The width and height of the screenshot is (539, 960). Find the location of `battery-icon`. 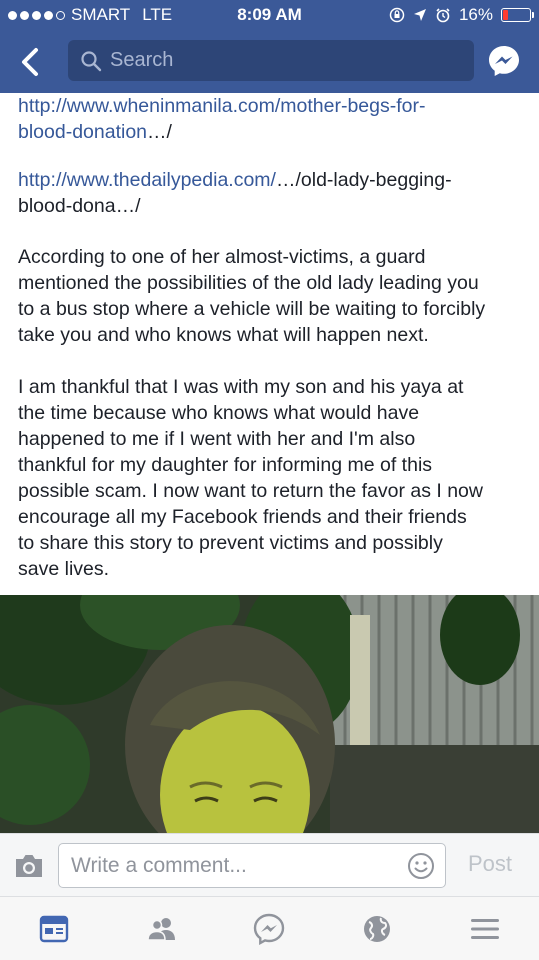

battery-icon is located at coordinates (517, 15).